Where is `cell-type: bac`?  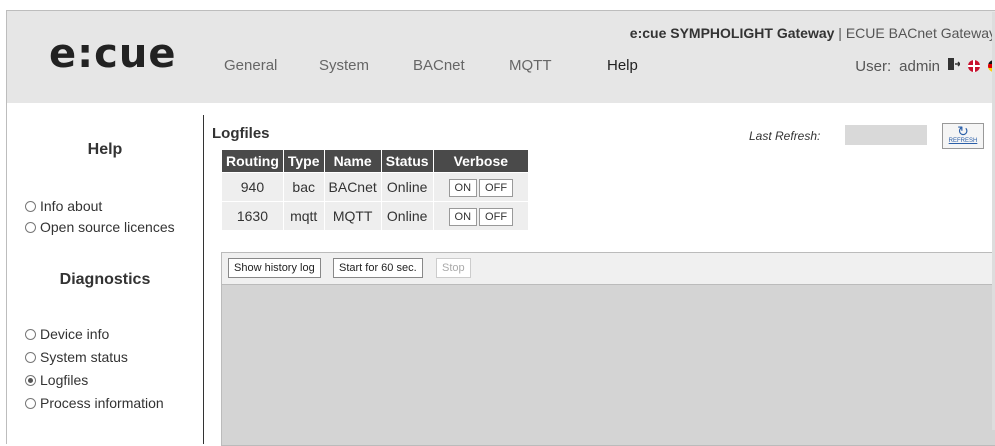 cell-type: bac is located at coordinates (303, 187).